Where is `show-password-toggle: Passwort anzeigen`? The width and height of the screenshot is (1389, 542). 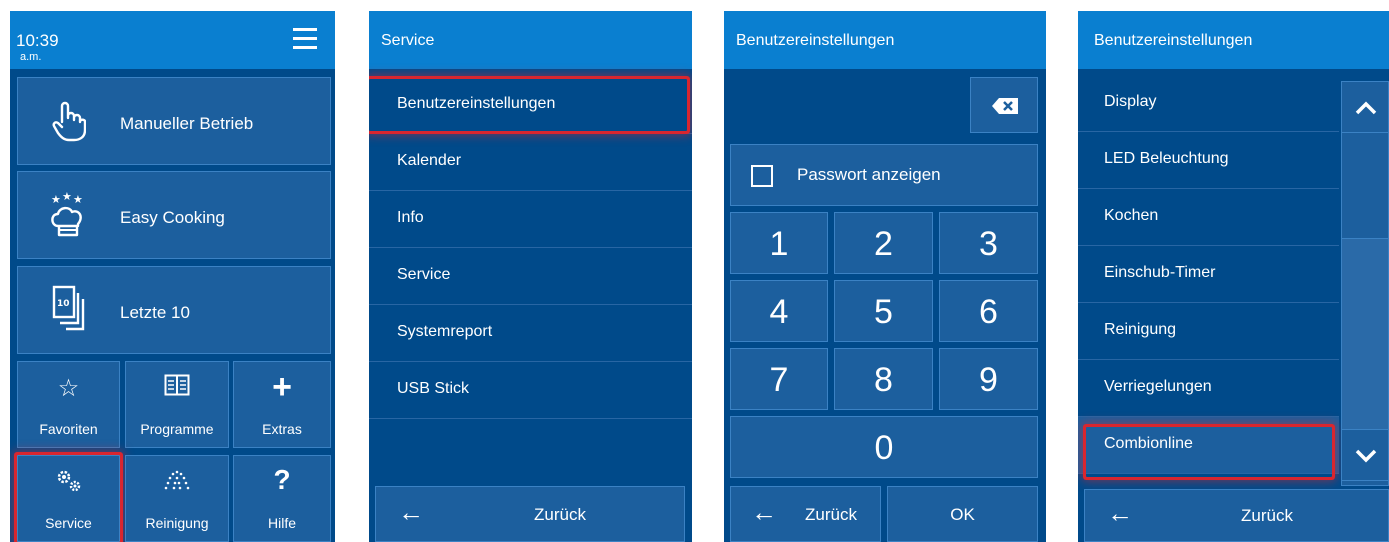
show-password-toggle: Passwort anzeigen is located at coordinates (884, 175).